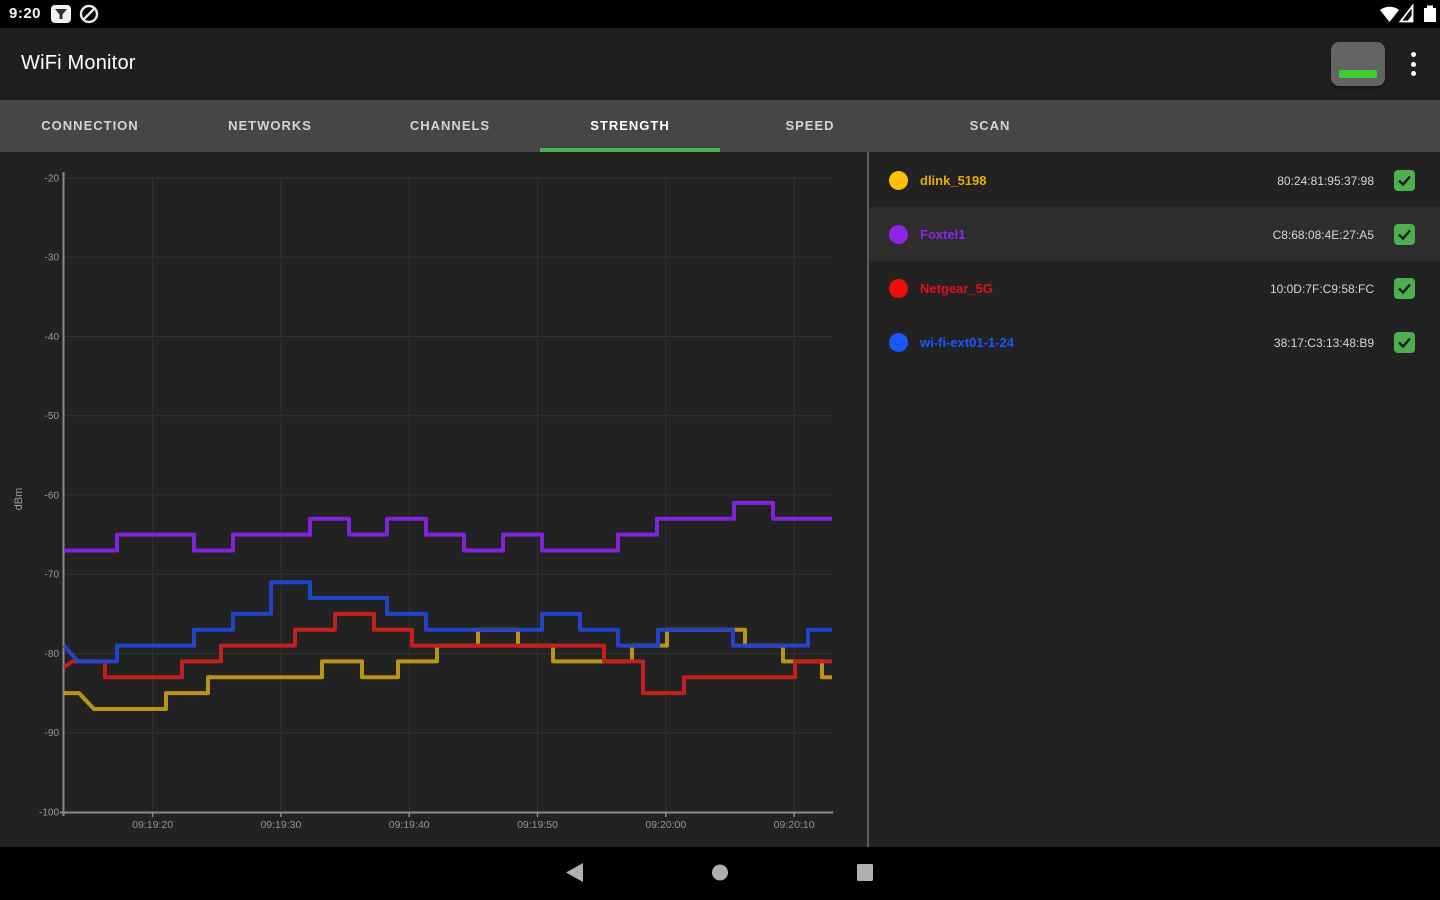 This screenshot has height=900, width=1440. What do you see at coordinates (52, 179) in the screenshot?
I see `svg-text: -20` at bounding box center [52, 179].